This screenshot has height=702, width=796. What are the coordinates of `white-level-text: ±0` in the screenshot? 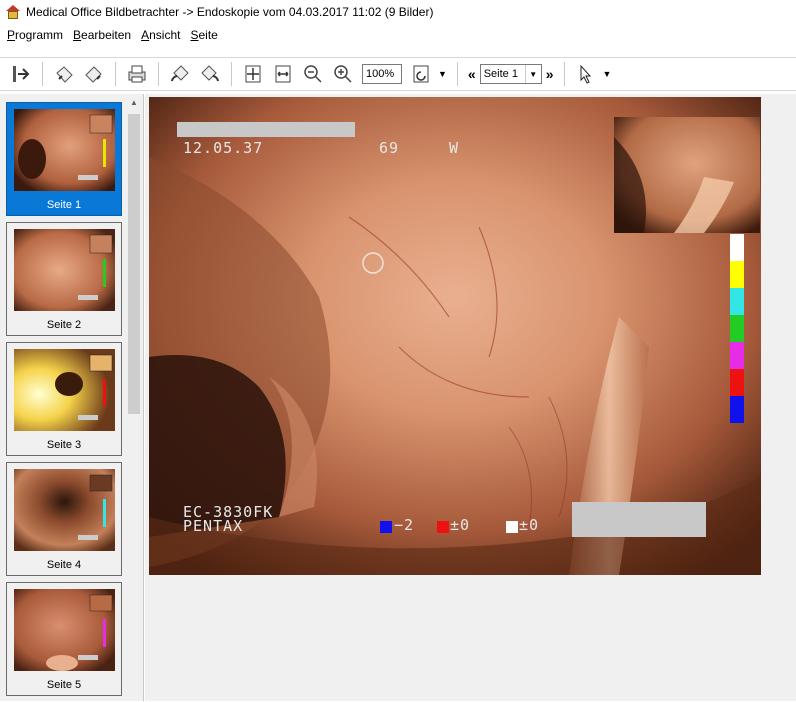 It's located at (529, 525).